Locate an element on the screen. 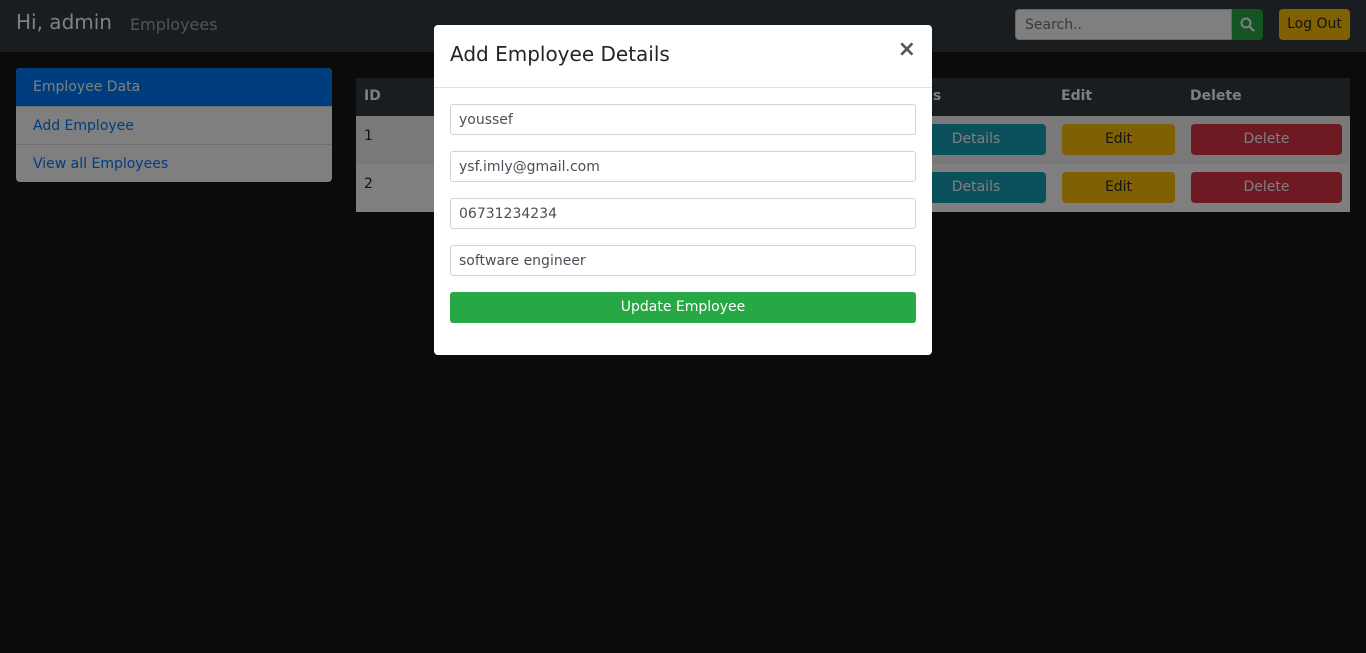  modal-header: Add Employee Details × is located at coordinates (683, 56).